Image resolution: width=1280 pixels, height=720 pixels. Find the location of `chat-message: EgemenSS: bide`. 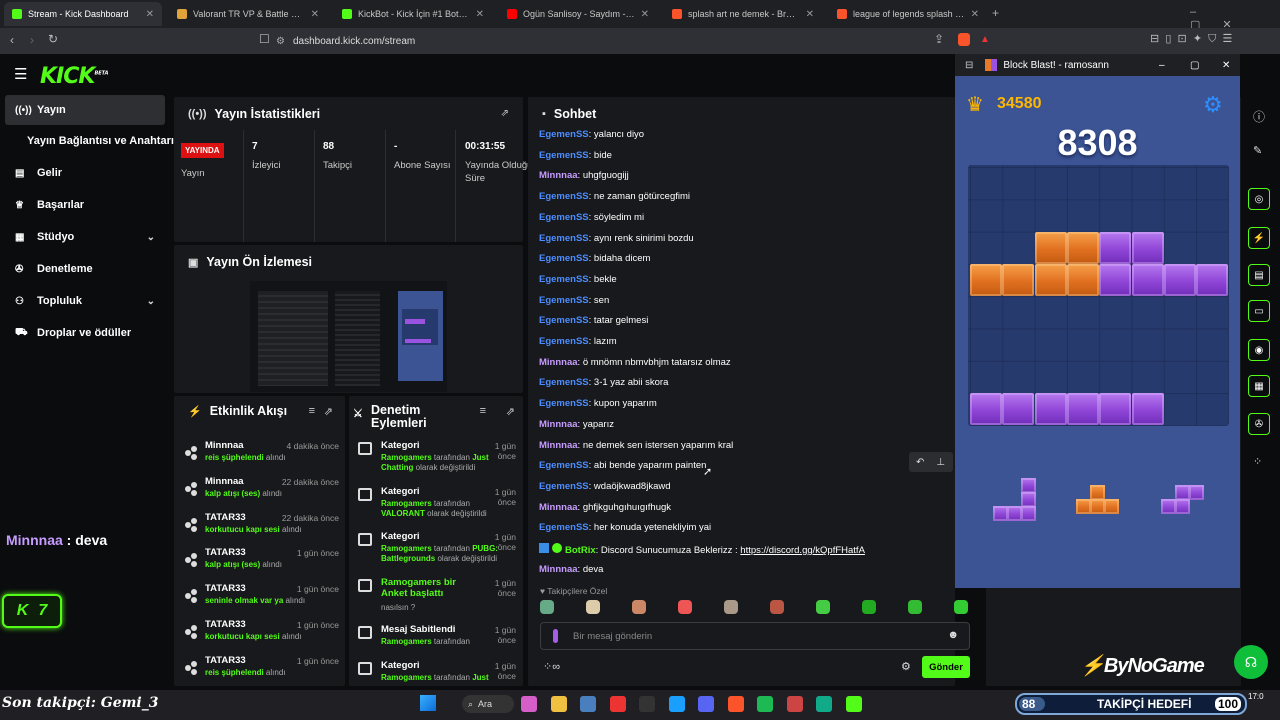

chat-message: EgemenSS: bide is located at coordinates (575, 155).